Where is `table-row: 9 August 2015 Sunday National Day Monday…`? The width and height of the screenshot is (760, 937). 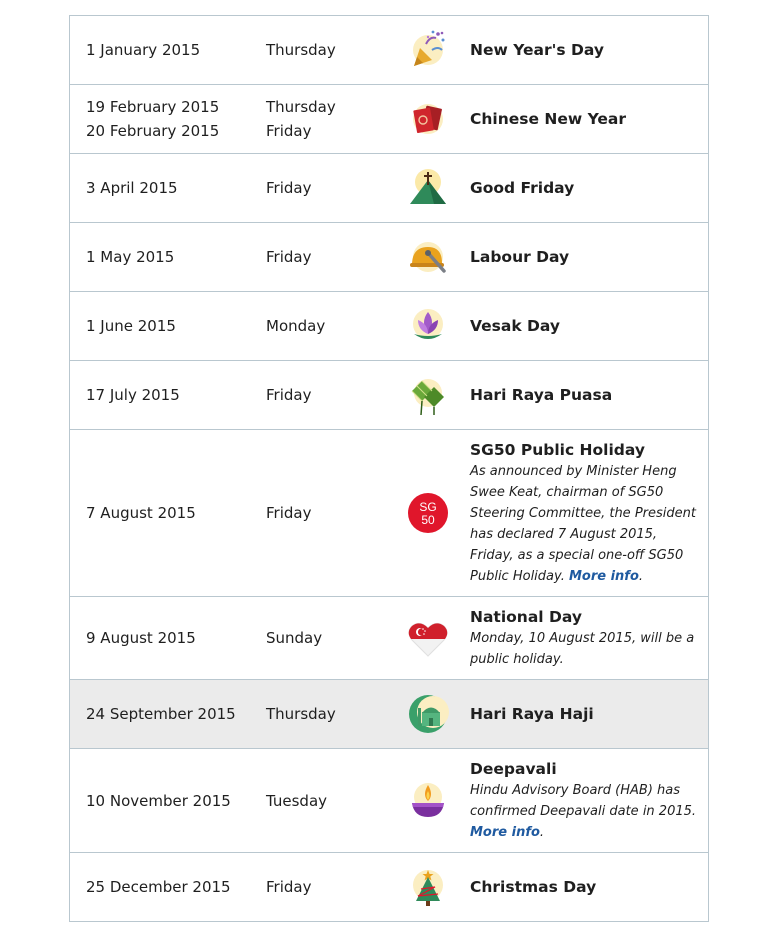 table-row: 9 August 2015 Sunday National Day Monday… is located at coordinates (389, 638).